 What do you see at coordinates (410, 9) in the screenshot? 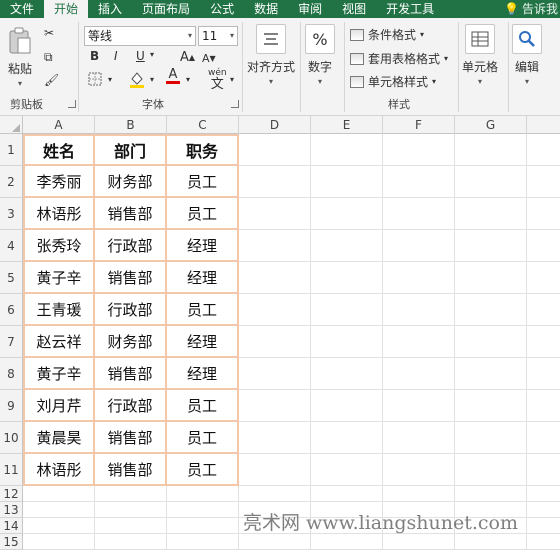
I see `menu-tab-8: 开发工具` at bounding box center [410, 9].